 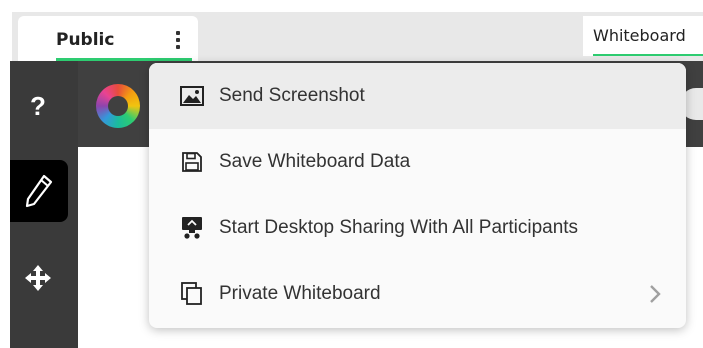 I want to click on tab-whiteboard-label: Whiteboard, so click(x=639, y=35).